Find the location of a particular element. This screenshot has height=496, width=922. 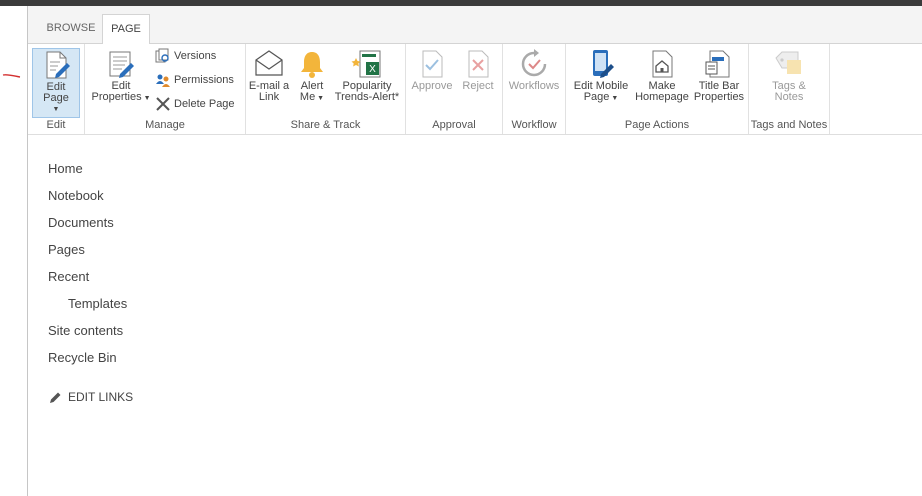

svg-text: X is located at coordinates (372, 69).